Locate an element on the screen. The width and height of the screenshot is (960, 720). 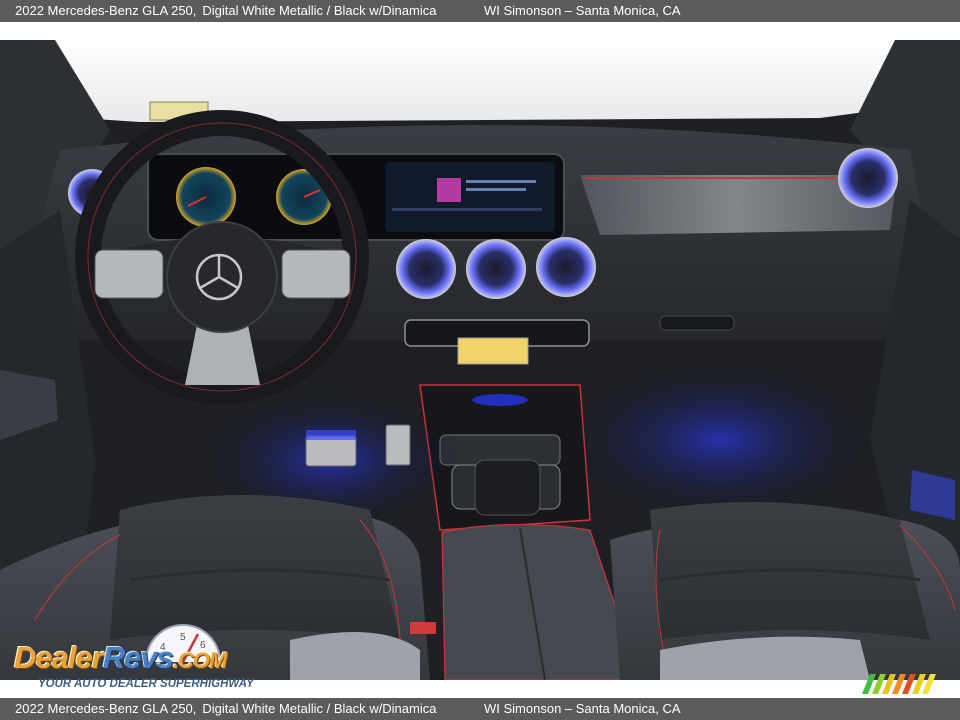
infotainment-display is located at coordinates (470, 197).